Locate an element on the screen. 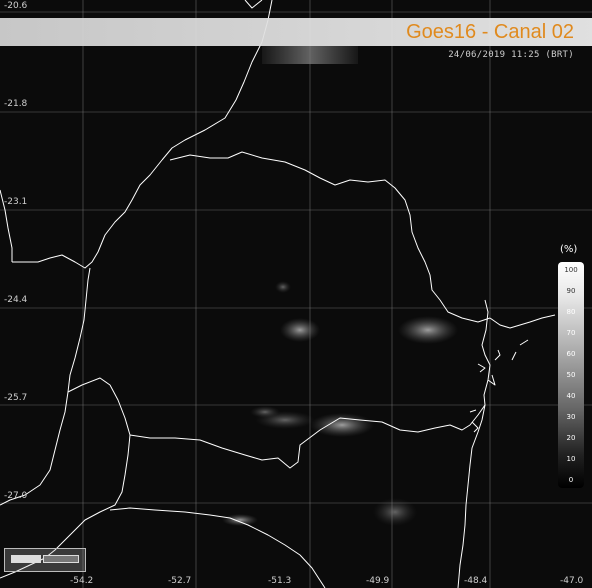 The width and height of the screenshot is (592, 588). colorbar-tick: 90 is located at coordinates (571, 291).